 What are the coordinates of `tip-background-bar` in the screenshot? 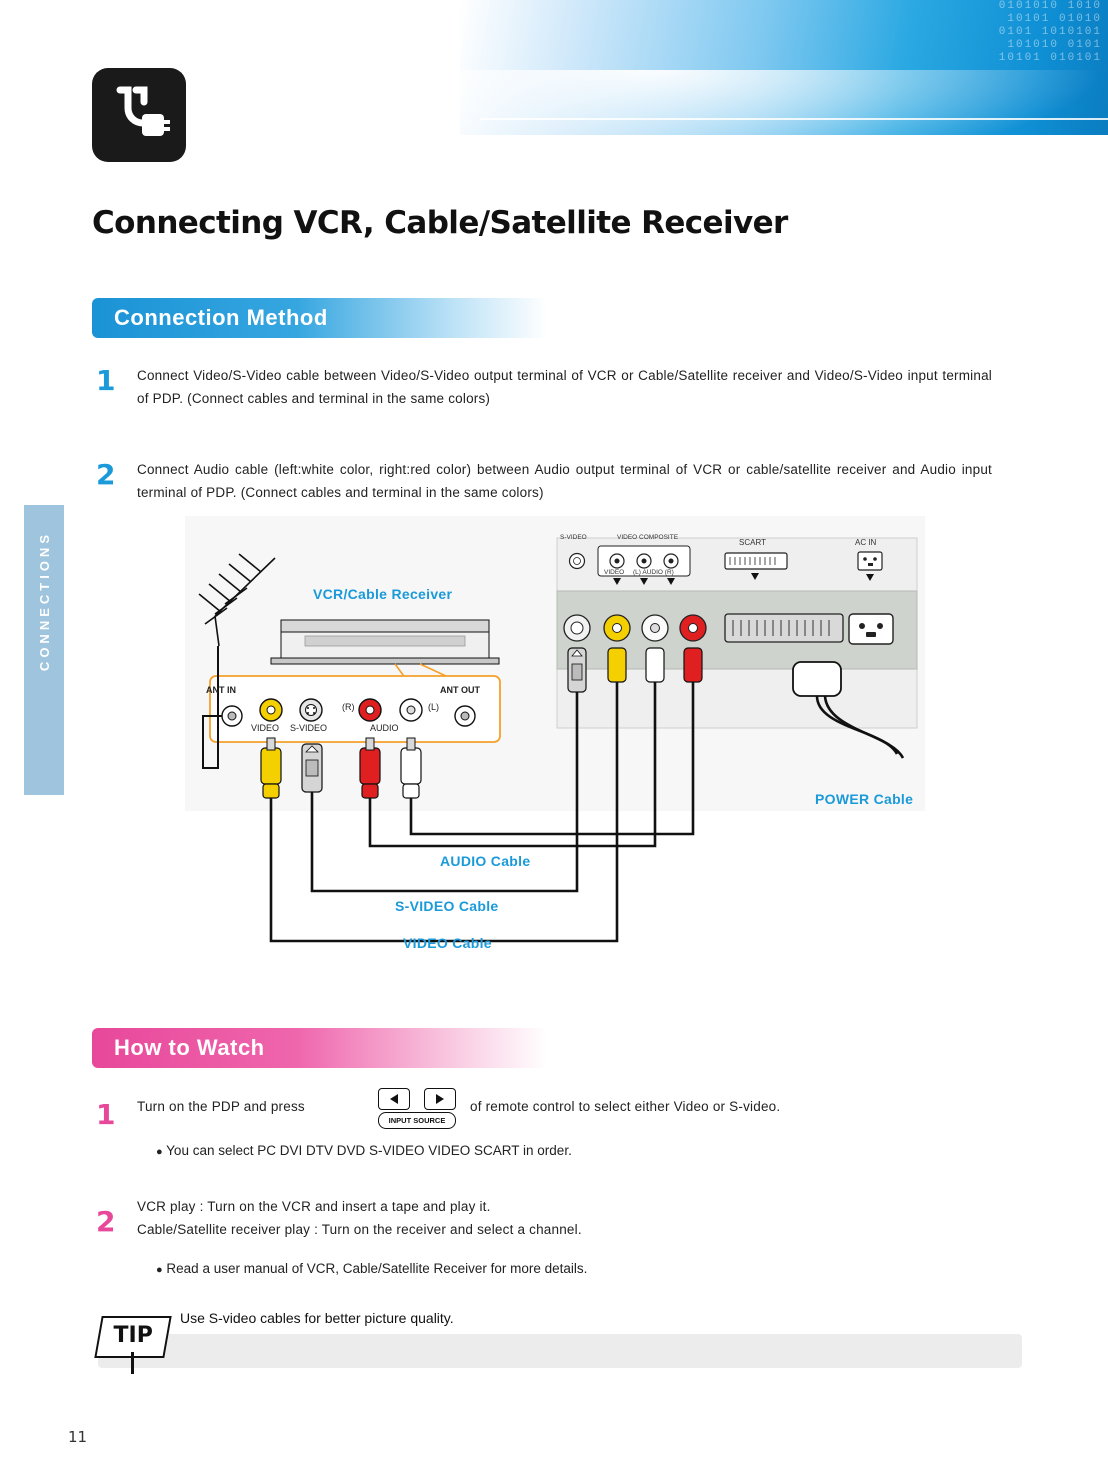 It's located at (560, 1351).